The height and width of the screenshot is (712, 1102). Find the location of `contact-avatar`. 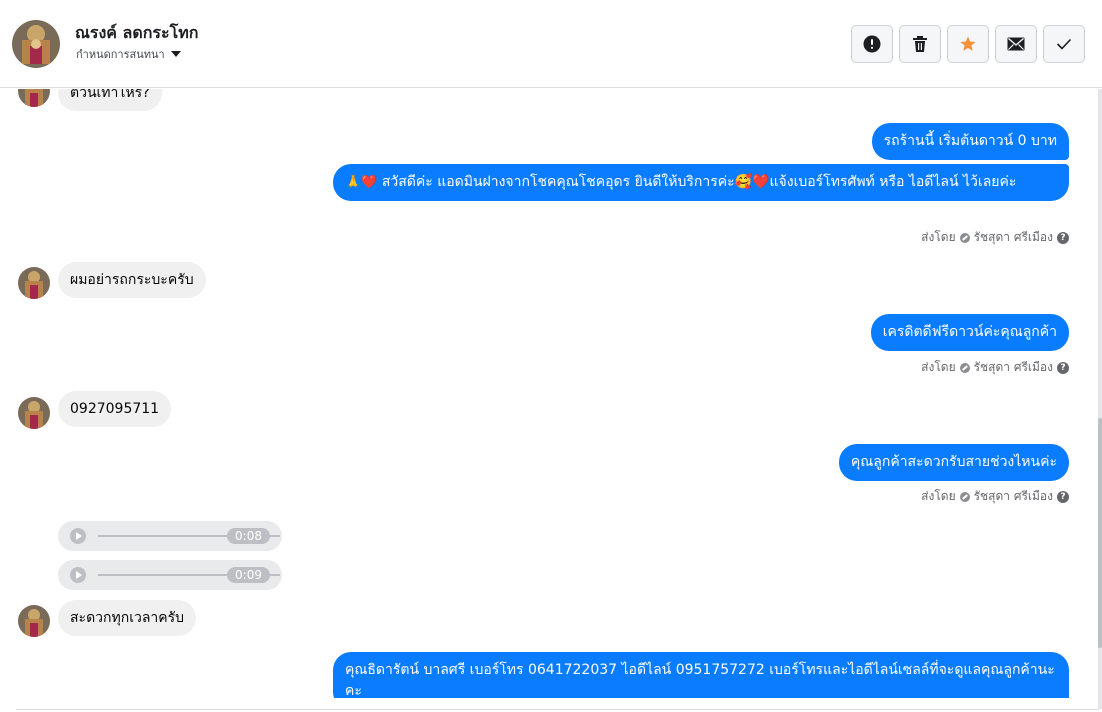

contact-avatar is located at coordinates (36, 44).